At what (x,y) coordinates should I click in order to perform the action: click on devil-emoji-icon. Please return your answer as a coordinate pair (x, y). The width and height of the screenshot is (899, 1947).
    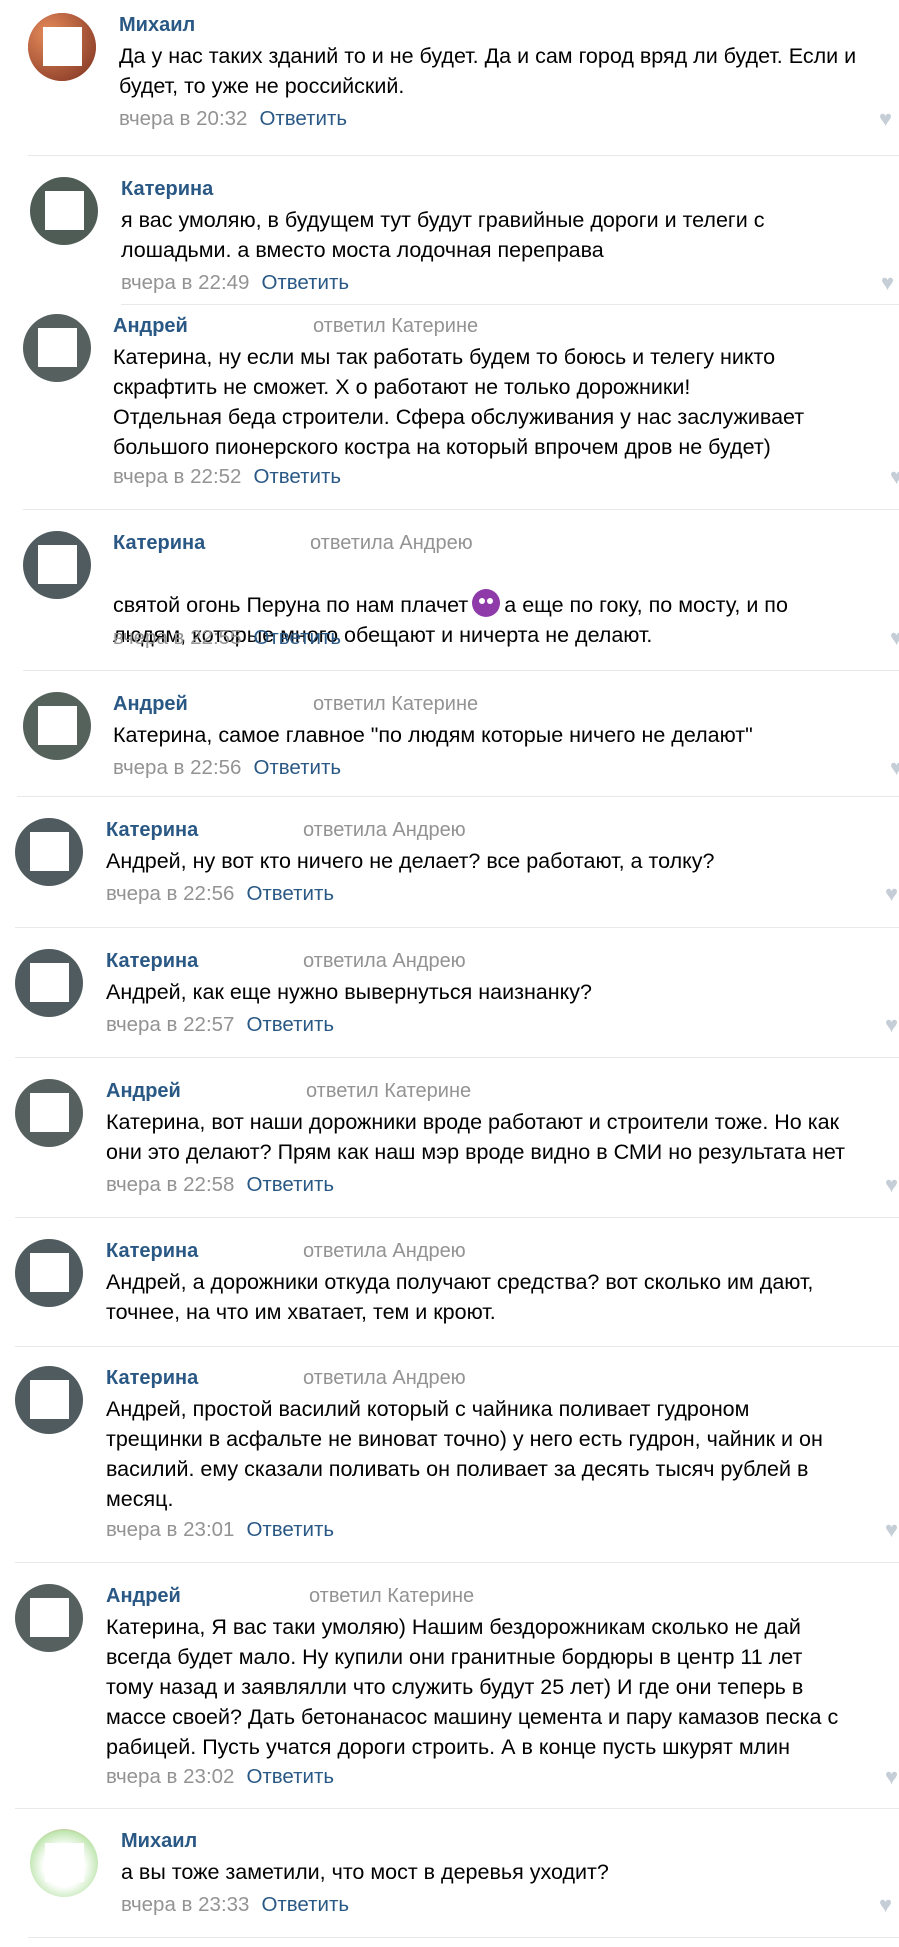
    Looking at the image, I should click on (486, 603).